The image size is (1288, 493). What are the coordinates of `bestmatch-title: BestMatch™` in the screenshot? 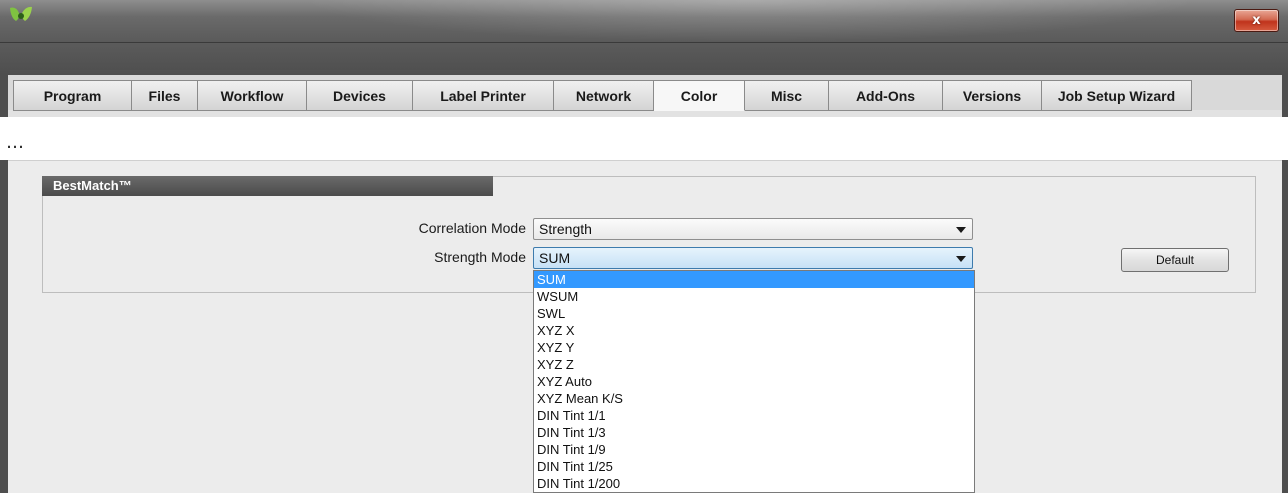 It's located at (92, 185).